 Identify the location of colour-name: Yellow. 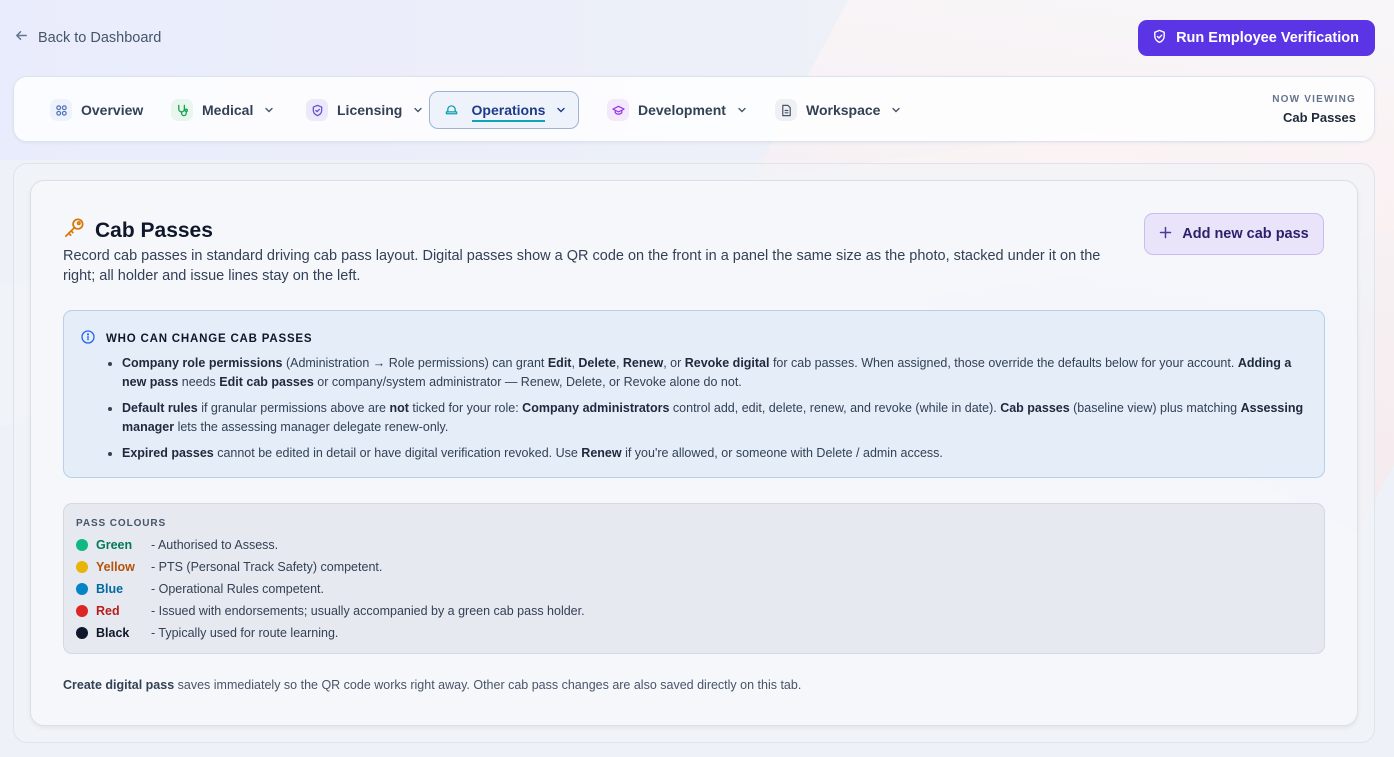
(115, 567).